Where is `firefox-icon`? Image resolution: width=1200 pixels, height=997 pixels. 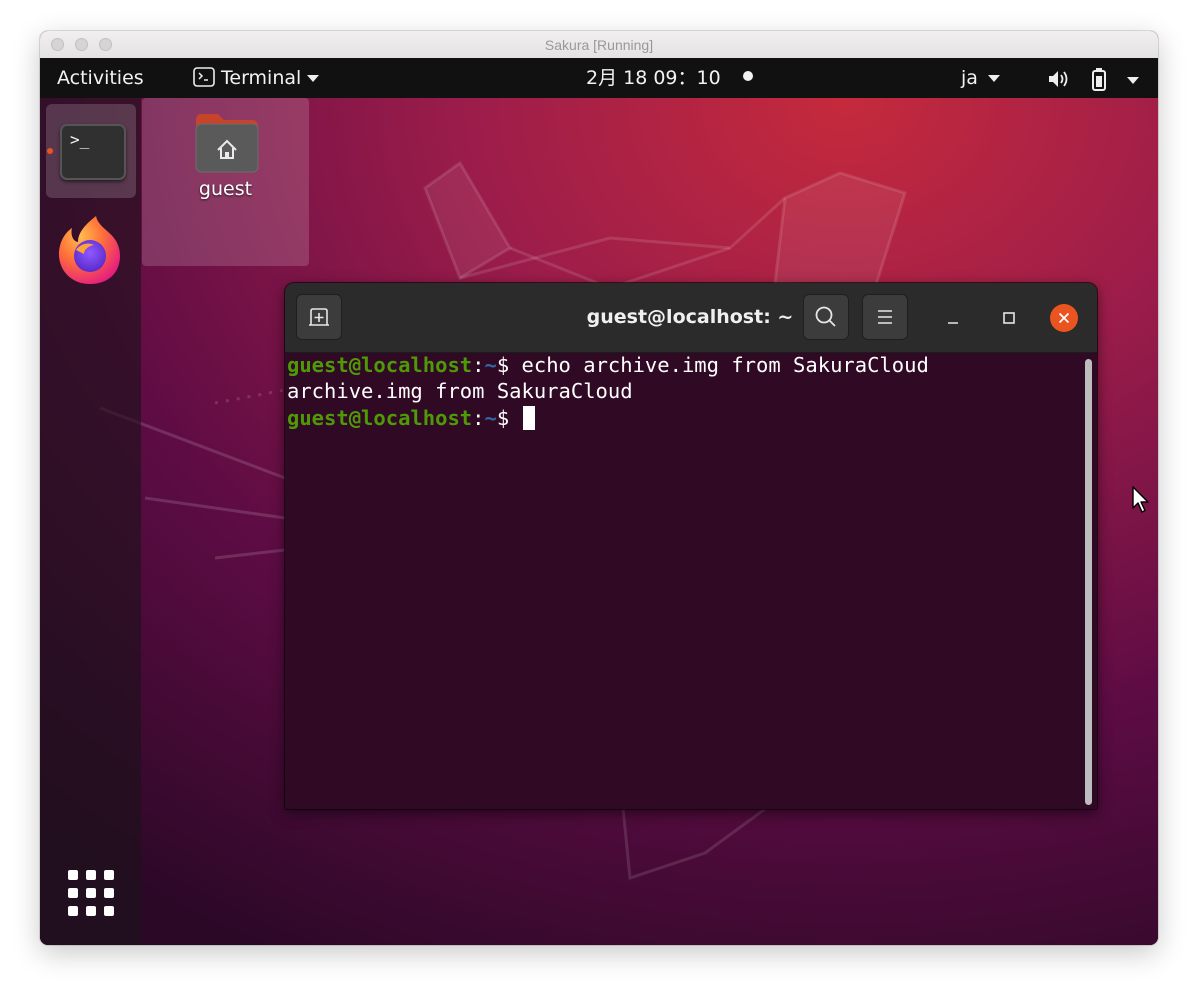 firefox-icon is located at coordinates (89, 250).